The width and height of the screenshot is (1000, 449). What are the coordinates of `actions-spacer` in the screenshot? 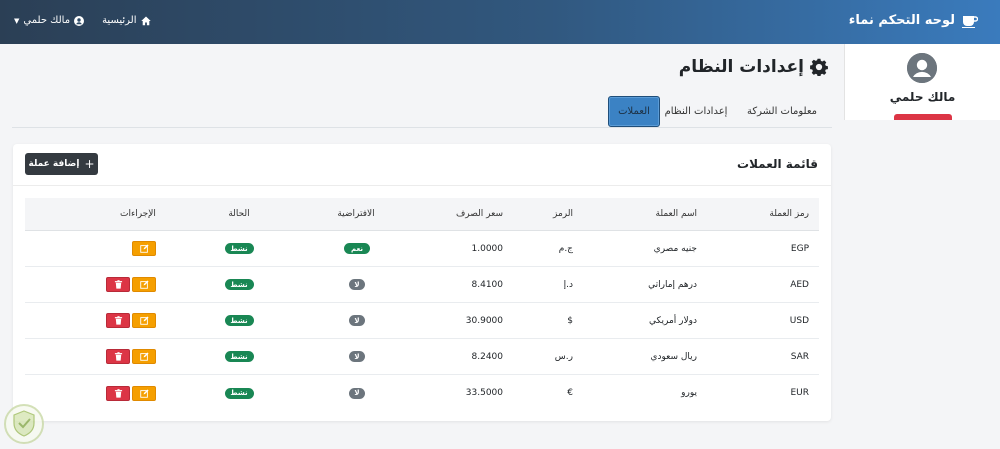 It's located at (118, 248).